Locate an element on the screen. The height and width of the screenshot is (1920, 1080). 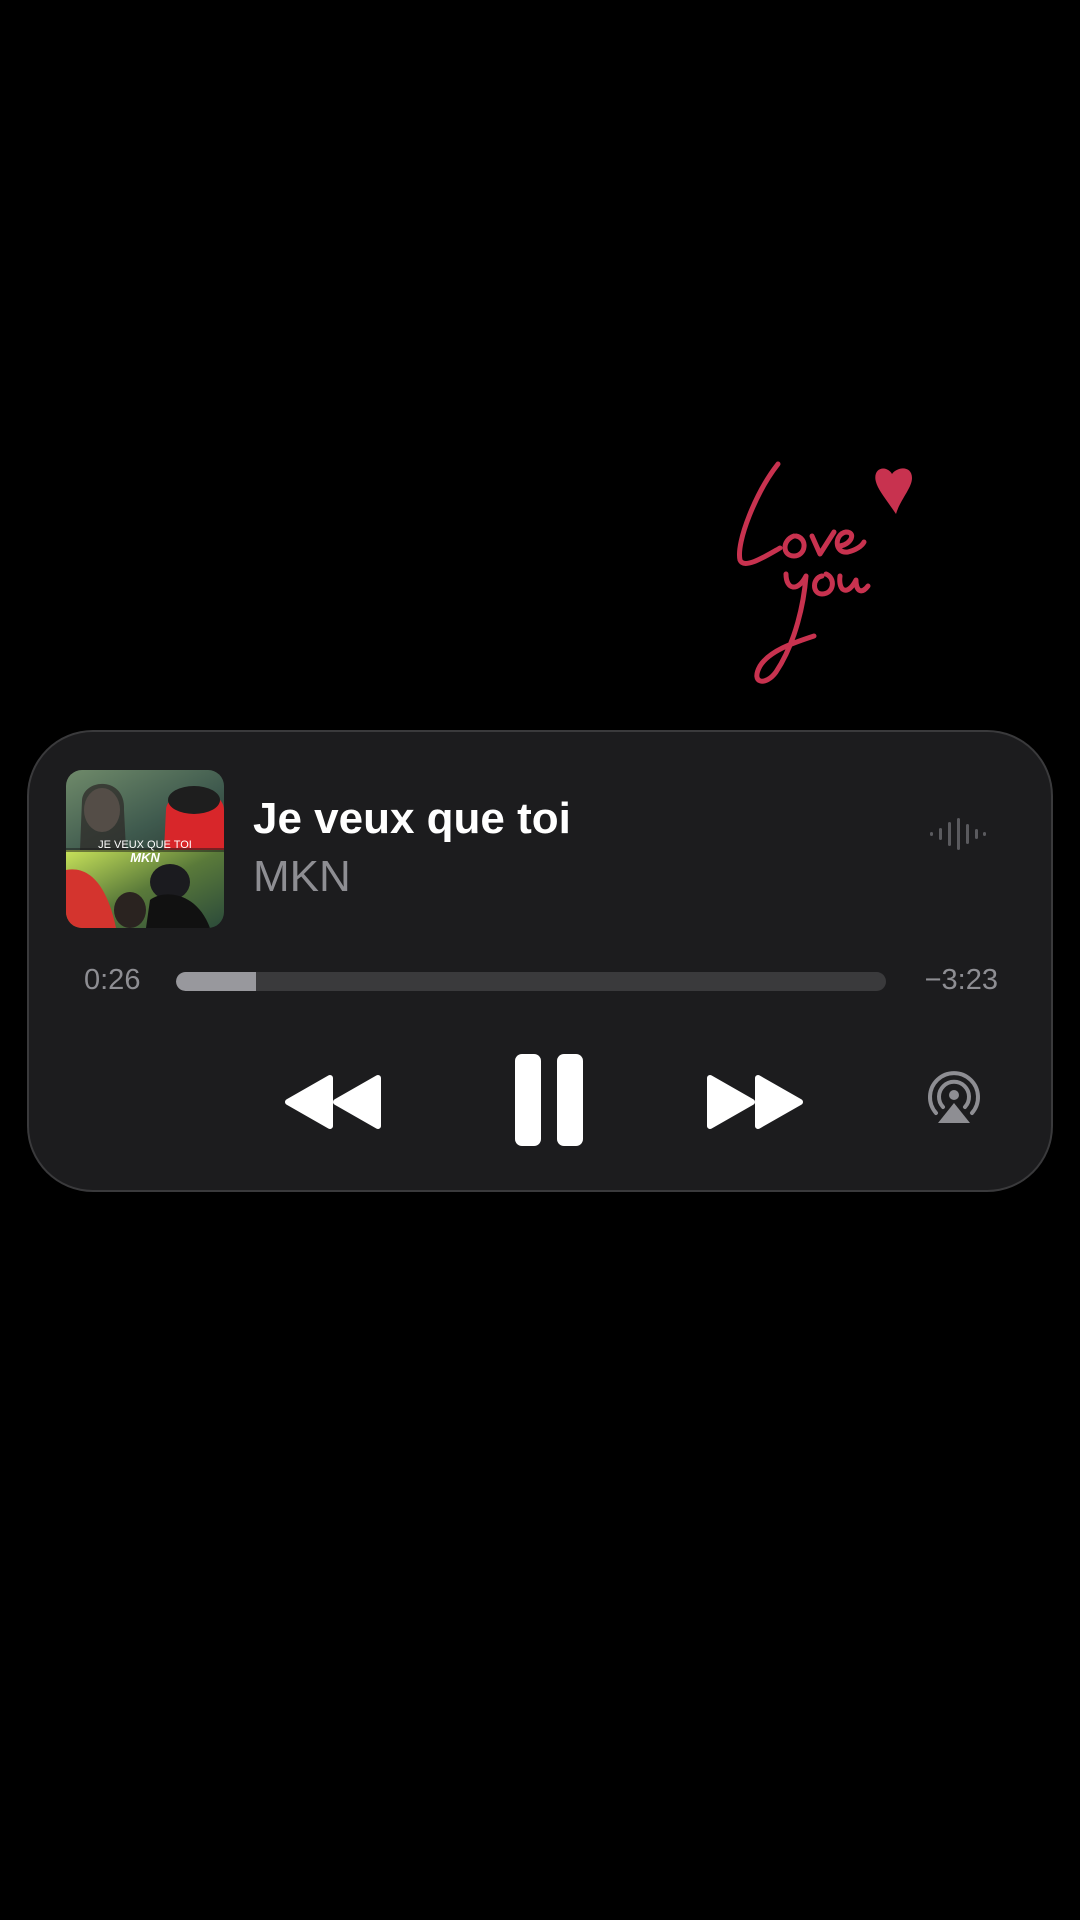
airplay-icon is located at coordinates (954, 1097).